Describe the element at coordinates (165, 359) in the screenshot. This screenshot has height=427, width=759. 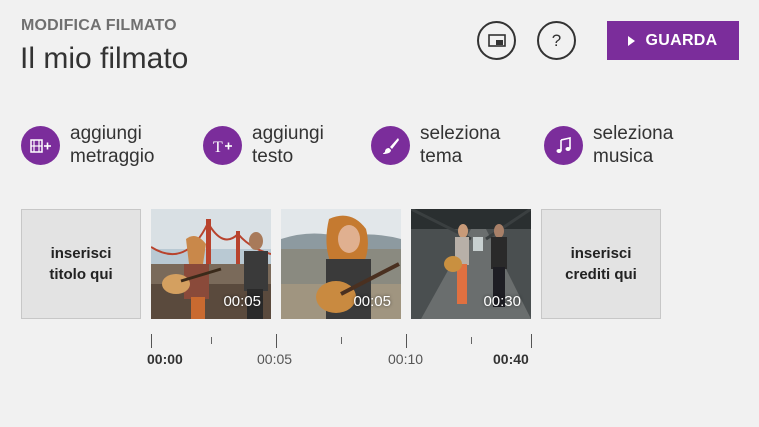
I see `timeline-label: 00:00` at that location.